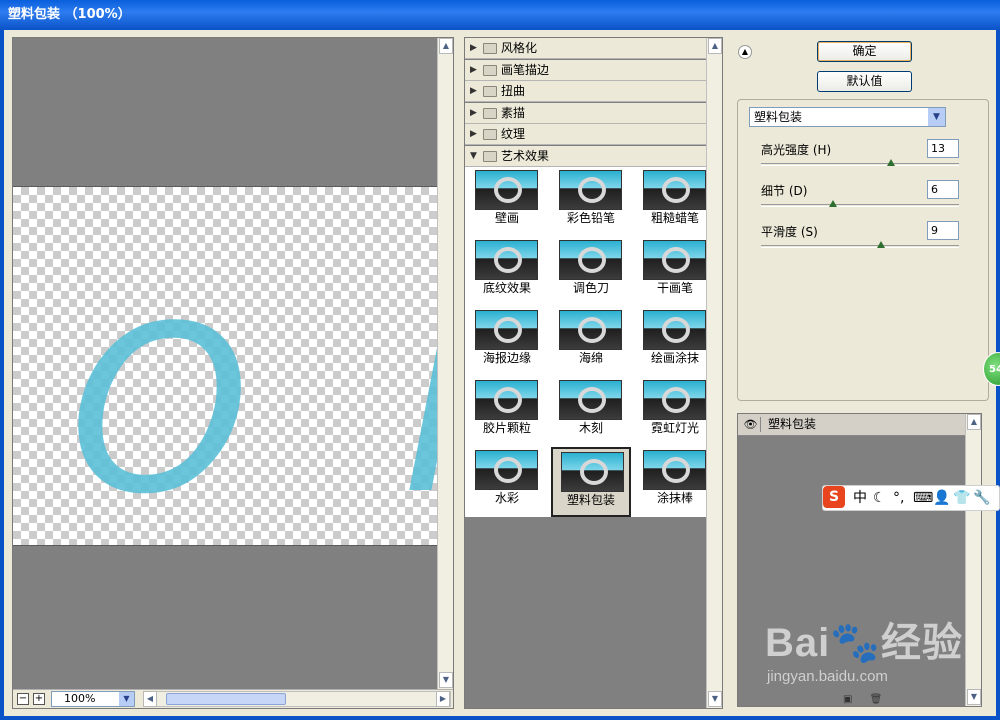 This screenshot has height=720, width=1000. Describe the element at coordinates (445, 363) in the screenshot. I see `preview-vertical-scrollbar: ▲ ▼` at that location.